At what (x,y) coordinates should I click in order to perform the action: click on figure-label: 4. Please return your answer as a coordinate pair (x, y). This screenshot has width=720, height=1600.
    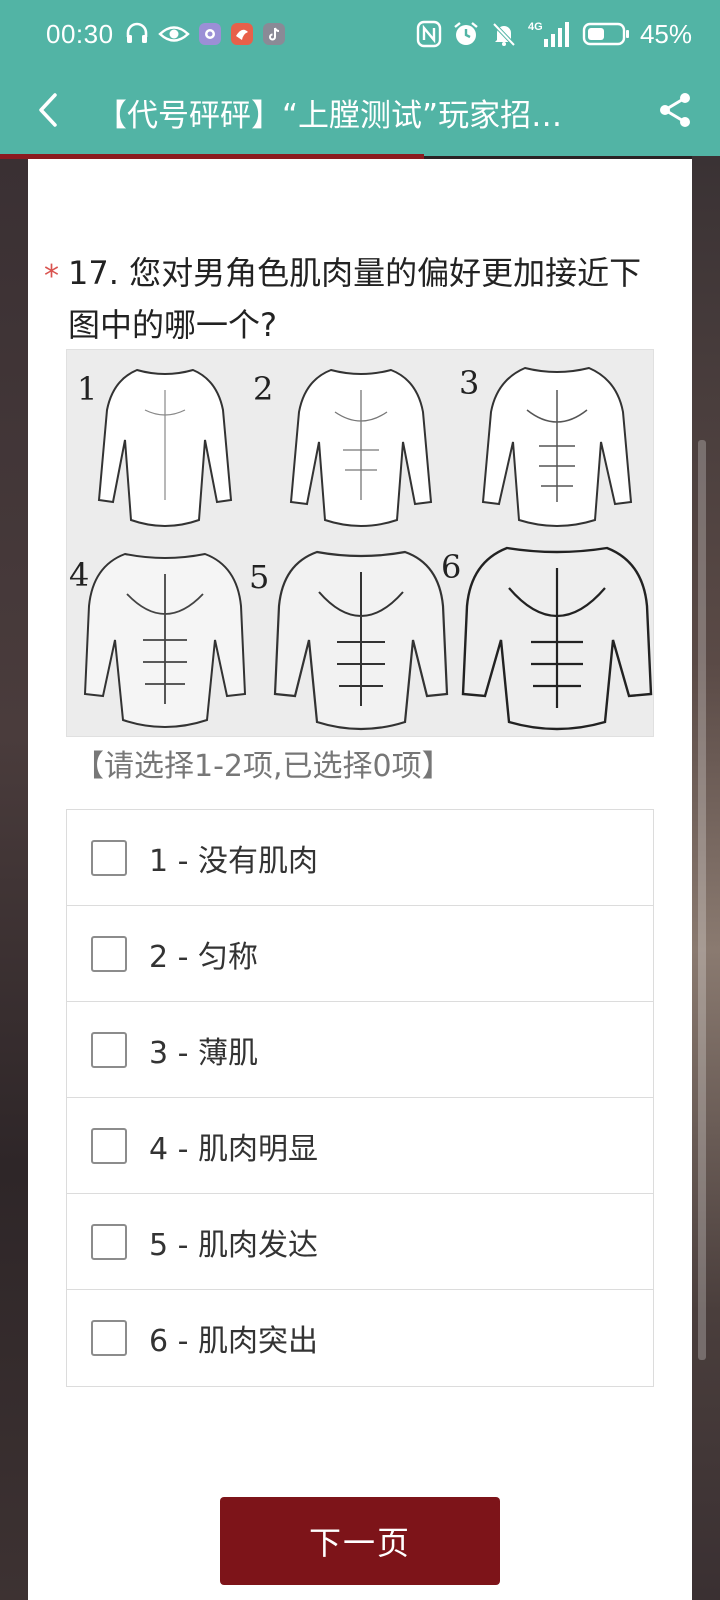
    Looking at the image, I should click on (79, 575).